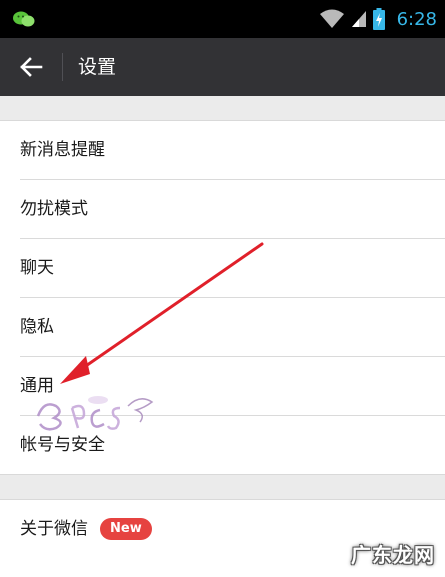 This screenshot has height=577, width=445. What do you see at coordinates (232, 268) in the screenshot?
I see `settings-item-chats: 聊天` at bounding box center [232, 268].